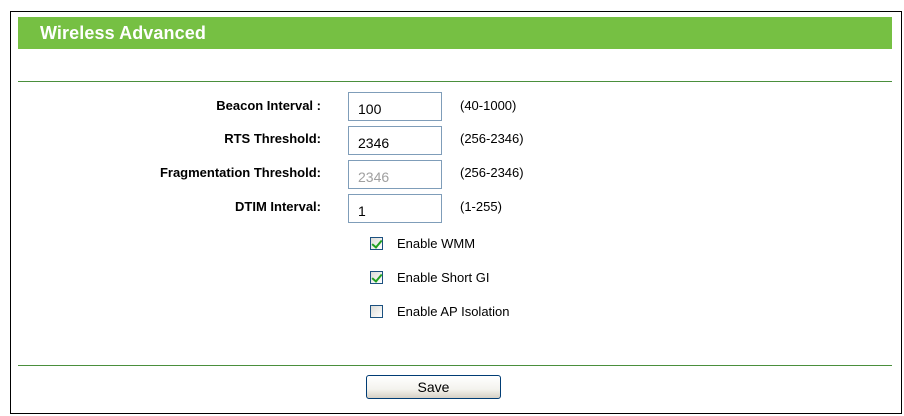  Describe the element at coordinates (492, 138) in the screenshot. I see `rts-threshold-range: (256-2346)` at that location.